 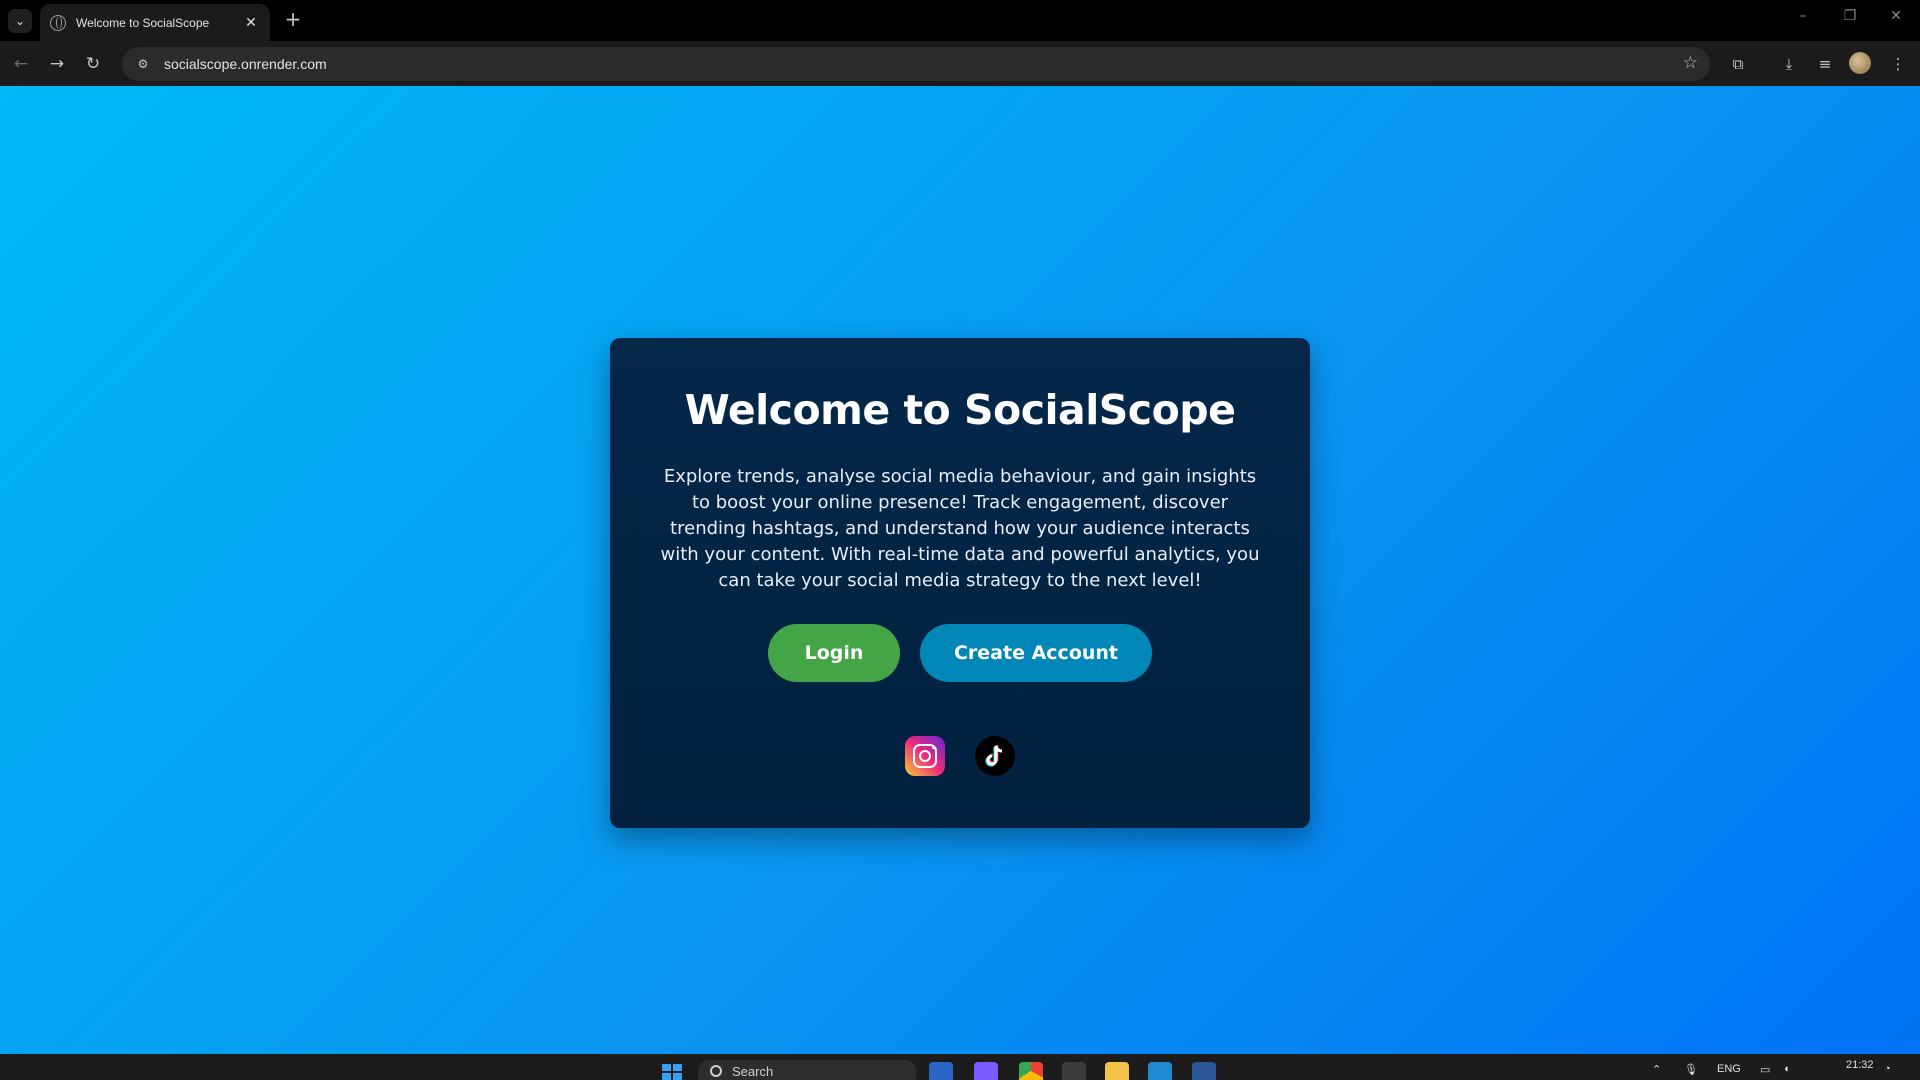 I want to click on notification-icon: ◔, so click(x=1887, y=1069).